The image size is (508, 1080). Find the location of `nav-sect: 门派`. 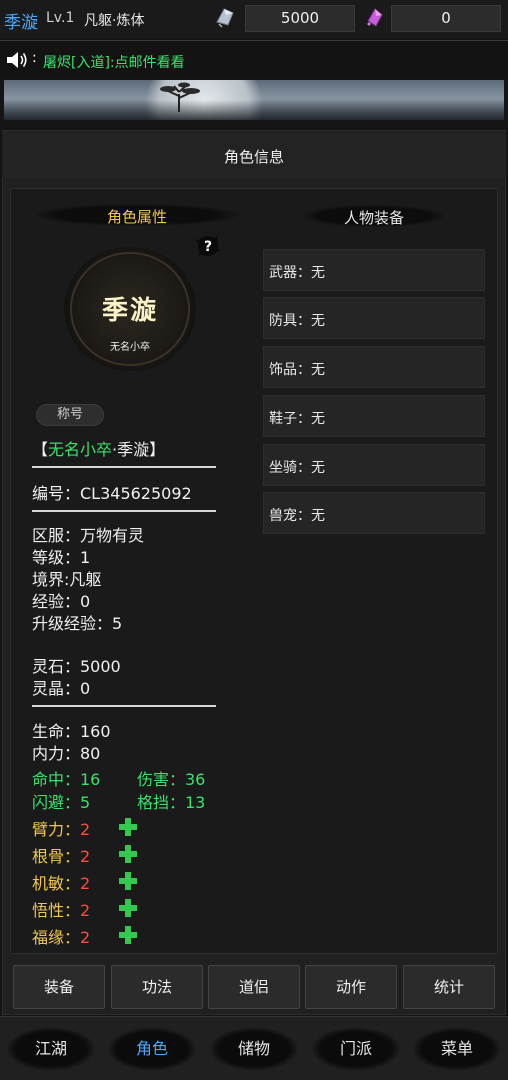

nav-sect: 门派 is located at coordinates (356, 1049).